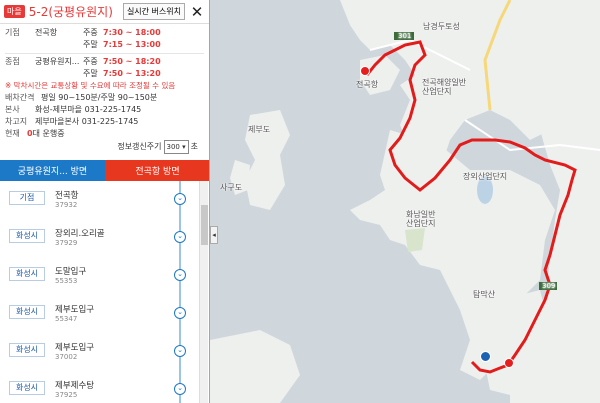 The height and width of the screenshot is (403, 600). Describe the element at coordinates (173, 147) in the screenshot. I see `refresh-value: 300` at that location.